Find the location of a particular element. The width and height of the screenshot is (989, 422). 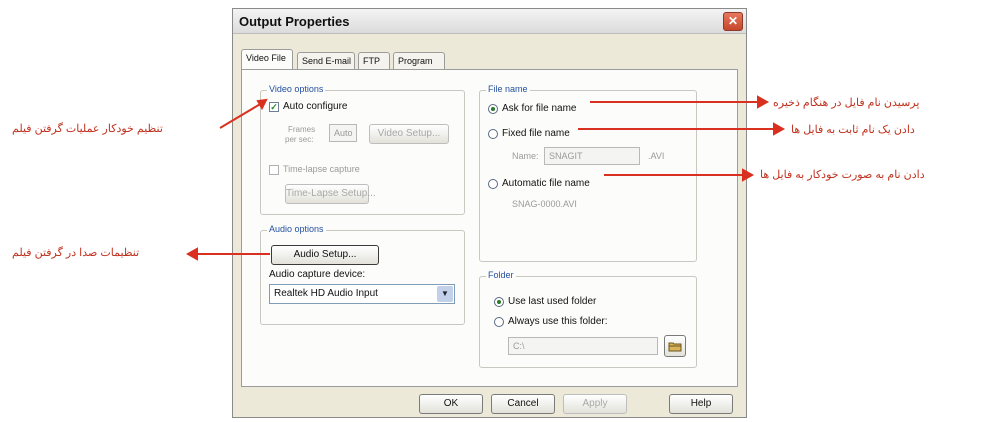

arrowhead-audio-setup is located at coordinates (191, 254).